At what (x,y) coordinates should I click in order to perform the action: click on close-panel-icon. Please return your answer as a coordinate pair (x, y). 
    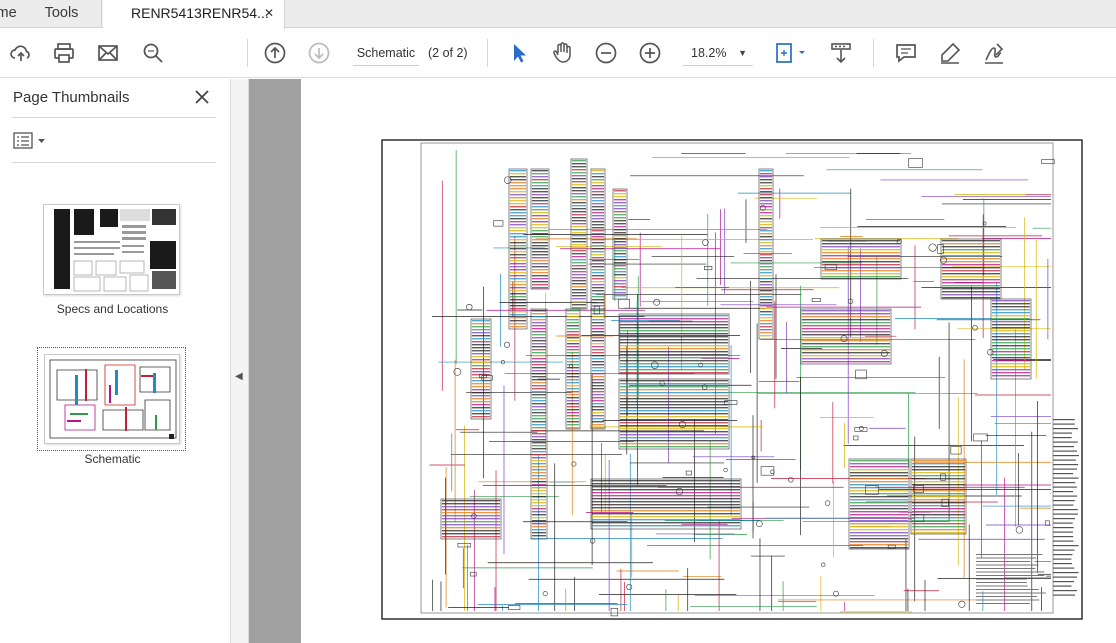
    Looking at the image, I should click on (202, 97).